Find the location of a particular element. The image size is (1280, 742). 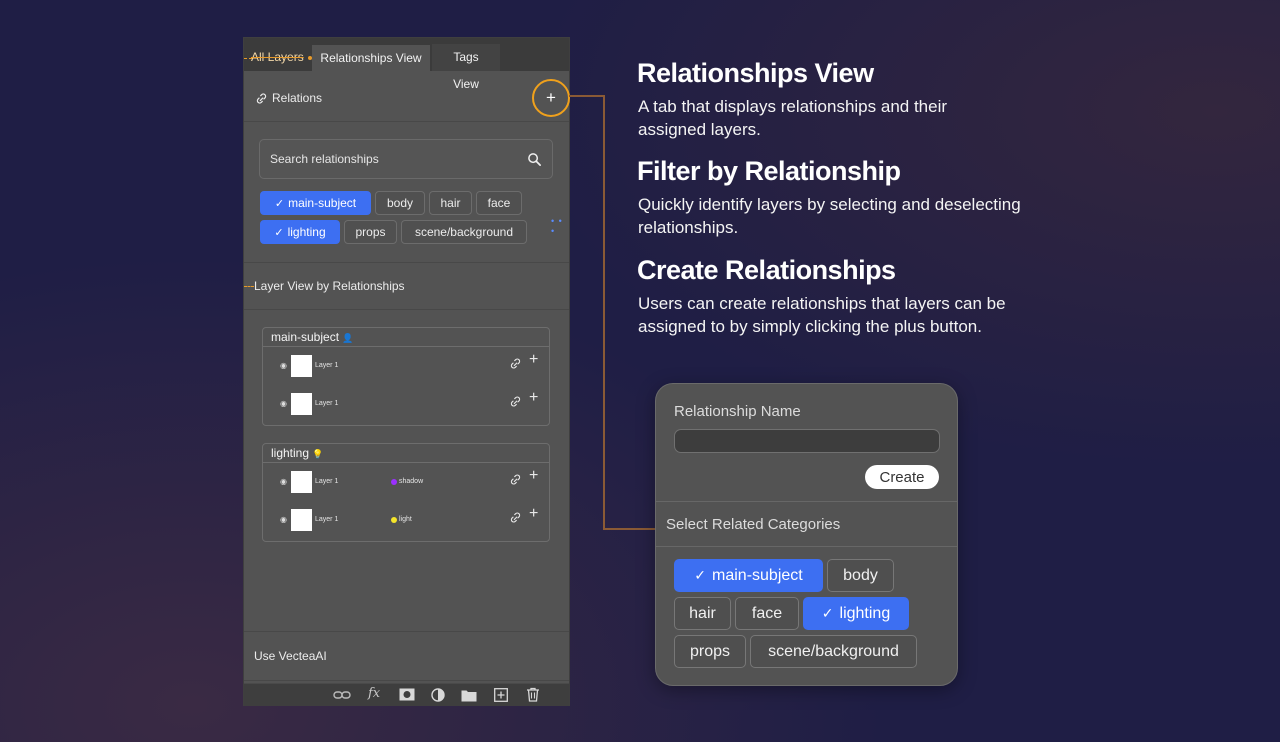

tab-tags-view: Tags View is located at coordinates (466, 67).